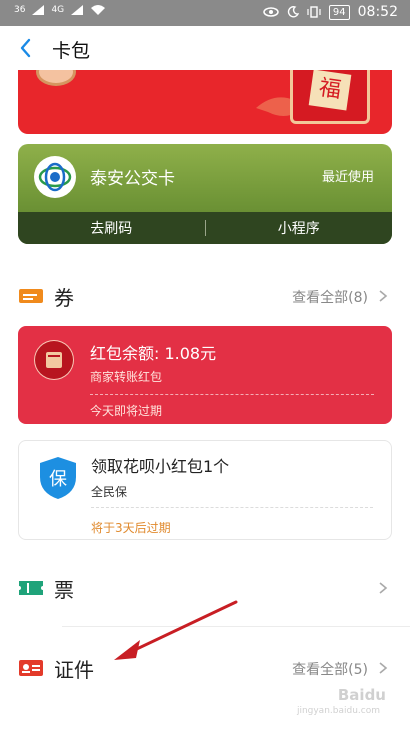 Image resolution: width=410 pixels, height=730 pixels. What do you see at coordinates (271, 12) in the screenshot?
I see `eye-icon` at bounding box center [271, 12].